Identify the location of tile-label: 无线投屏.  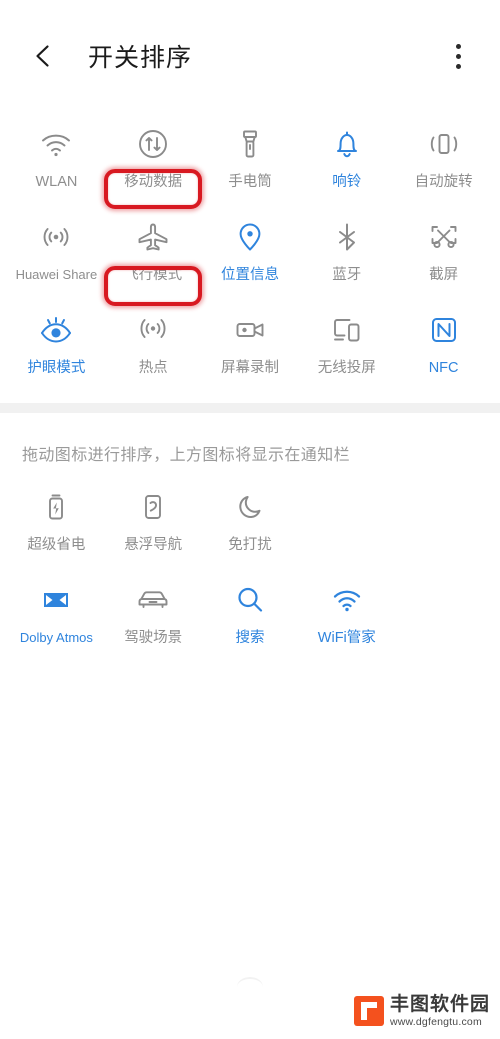
(346, 368).